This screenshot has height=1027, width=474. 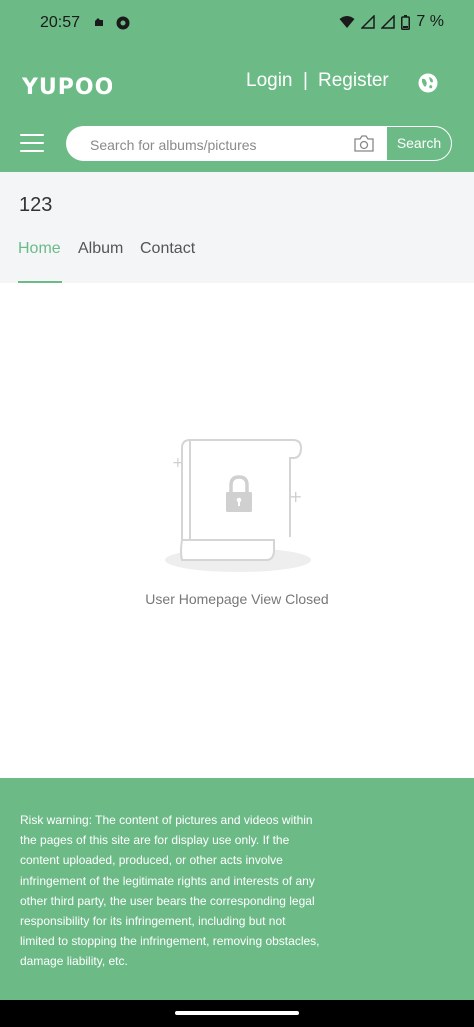 I want to click on chrome-icon, so click(x=123, y=23).